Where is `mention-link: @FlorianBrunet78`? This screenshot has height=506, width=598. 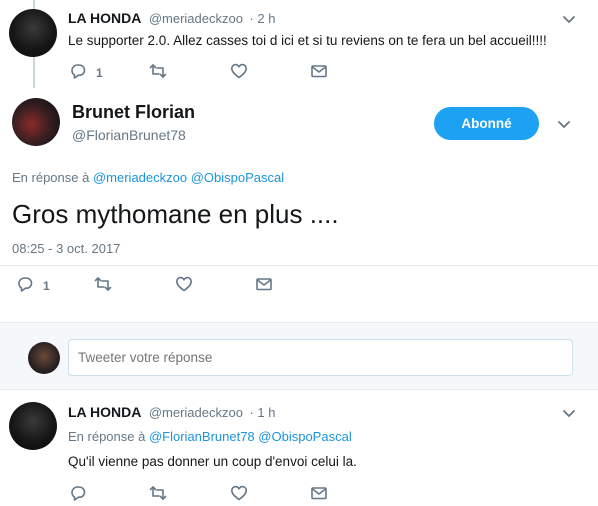 mention-link: @FlorianBrunet78 is located at coordinates (202, 436).